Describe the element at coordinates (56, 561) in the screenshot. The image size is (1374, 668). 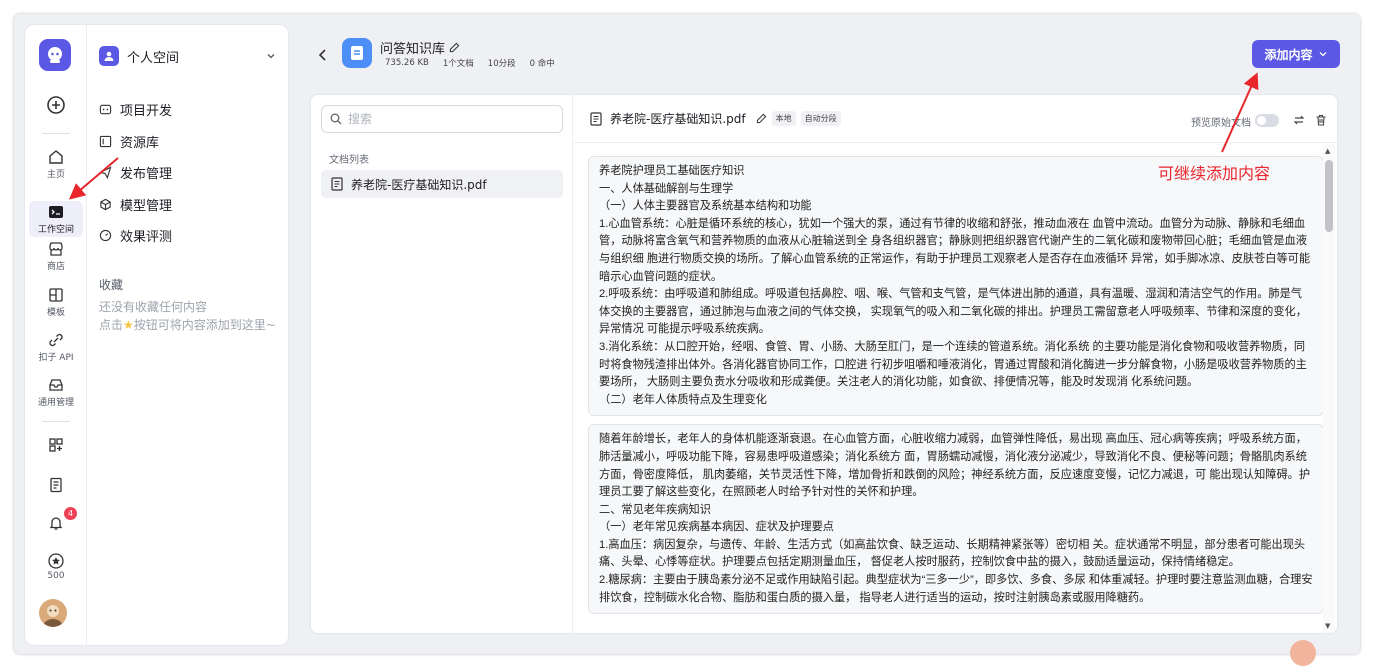
I see `star-circle-icon` at that location.